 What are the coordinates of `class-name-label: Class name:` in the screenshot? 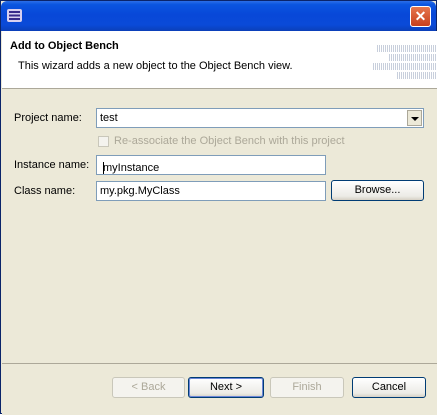 It's located at (45, 191).